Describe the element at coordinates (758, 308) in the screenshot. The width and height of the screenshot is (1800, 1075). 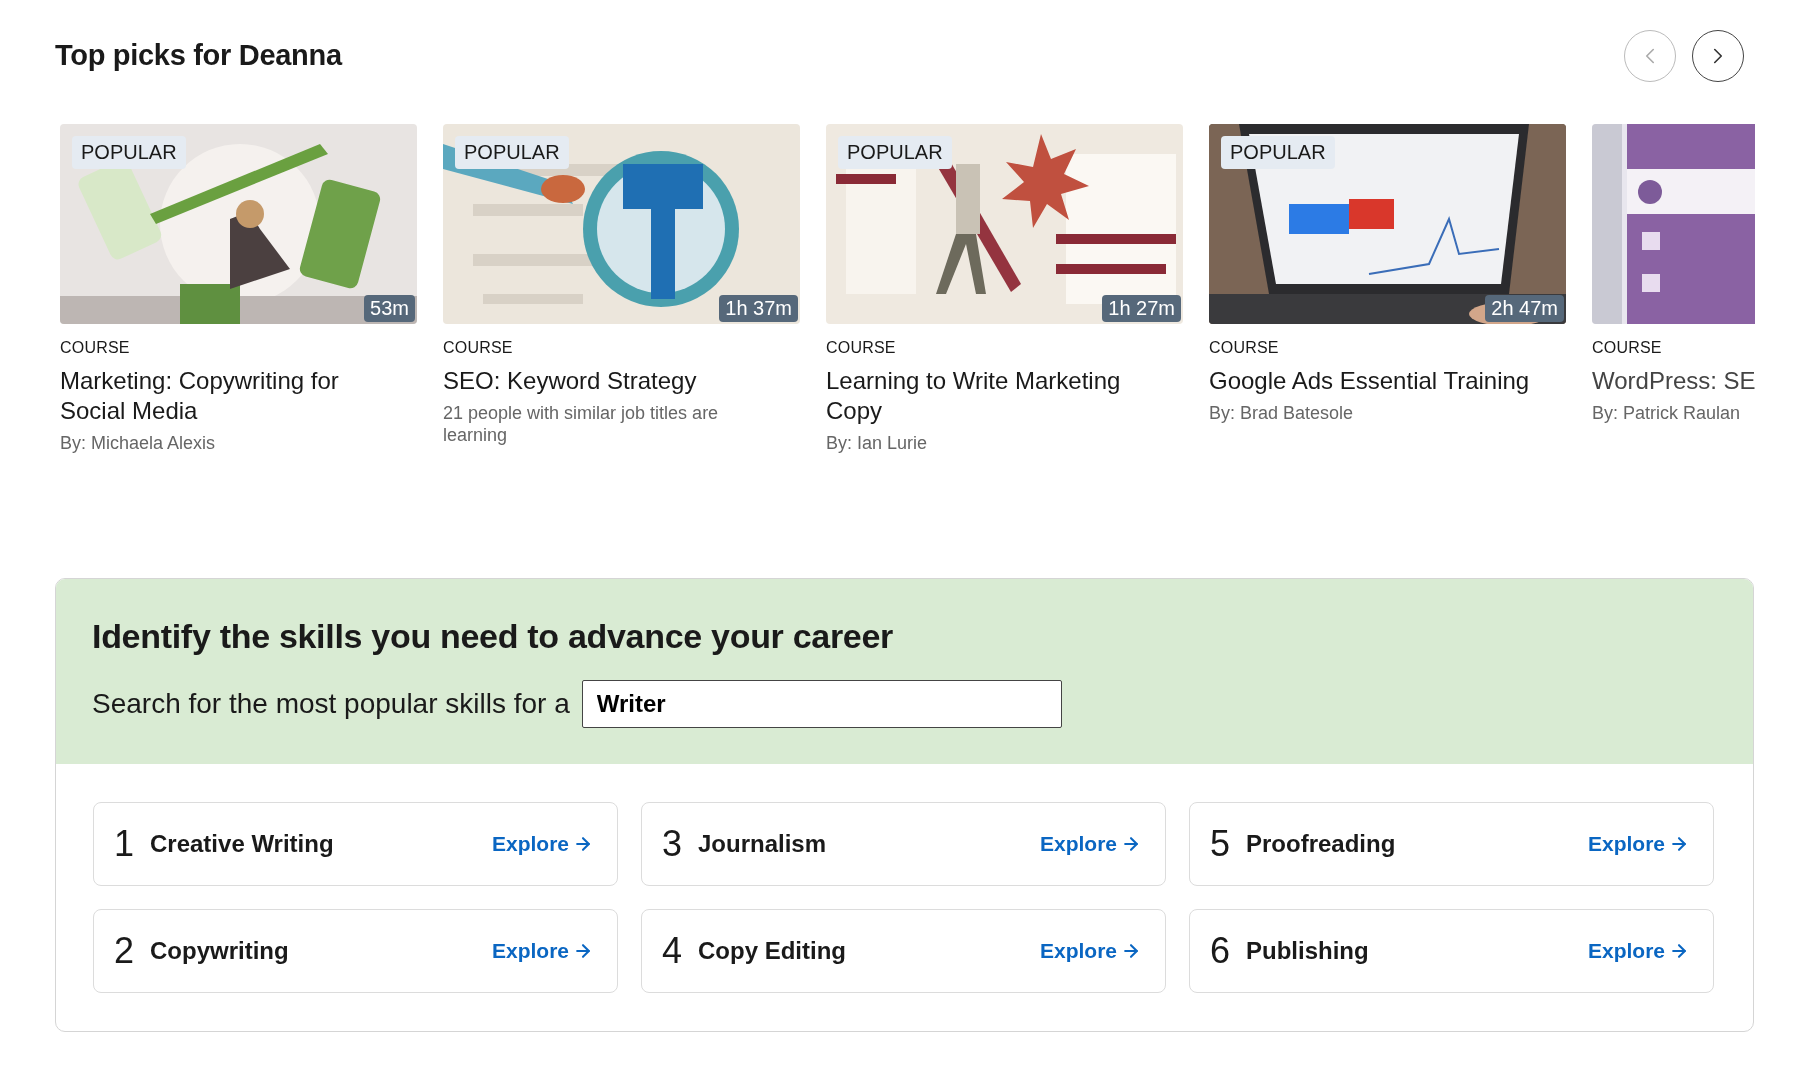
I see `duration-badge: 1h 37m` at that location.